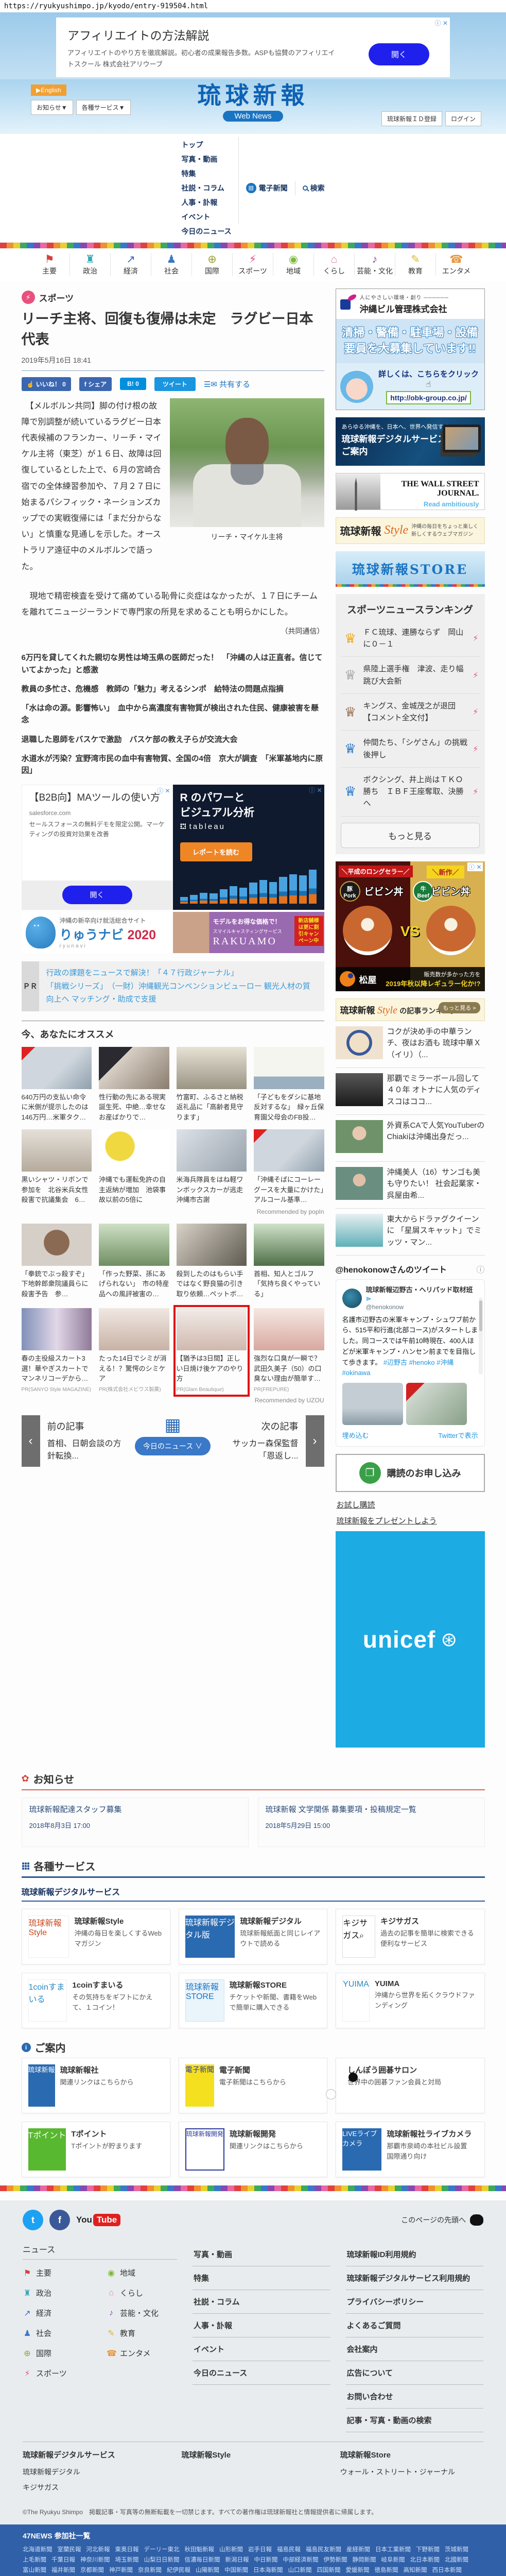  What do you see at coordinates (92, 2570) in the screenshot?
I see `news47-paper-link: 京都新聞` at bounding box center [92, 2570].